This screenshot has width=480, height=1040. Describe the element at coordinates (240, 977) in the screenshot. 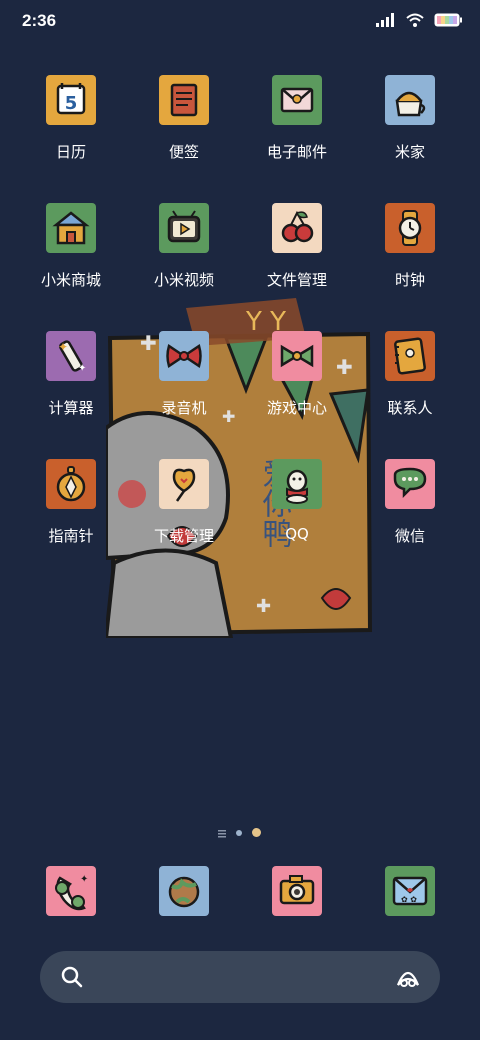

I see `search-bar` at that location.